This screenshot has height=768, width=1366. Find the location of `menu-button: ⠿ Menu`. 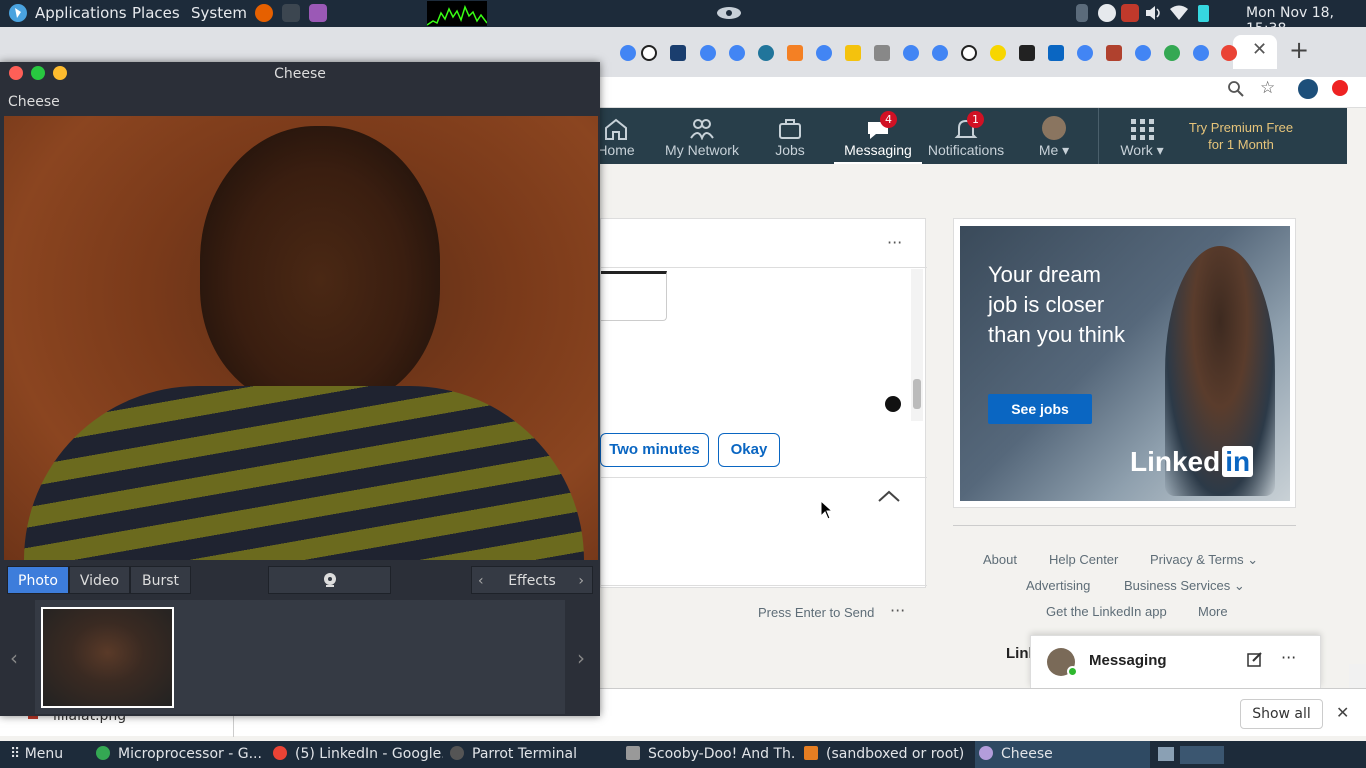

menu-button: ⠿ Menu is located at coordinates (36, 754).